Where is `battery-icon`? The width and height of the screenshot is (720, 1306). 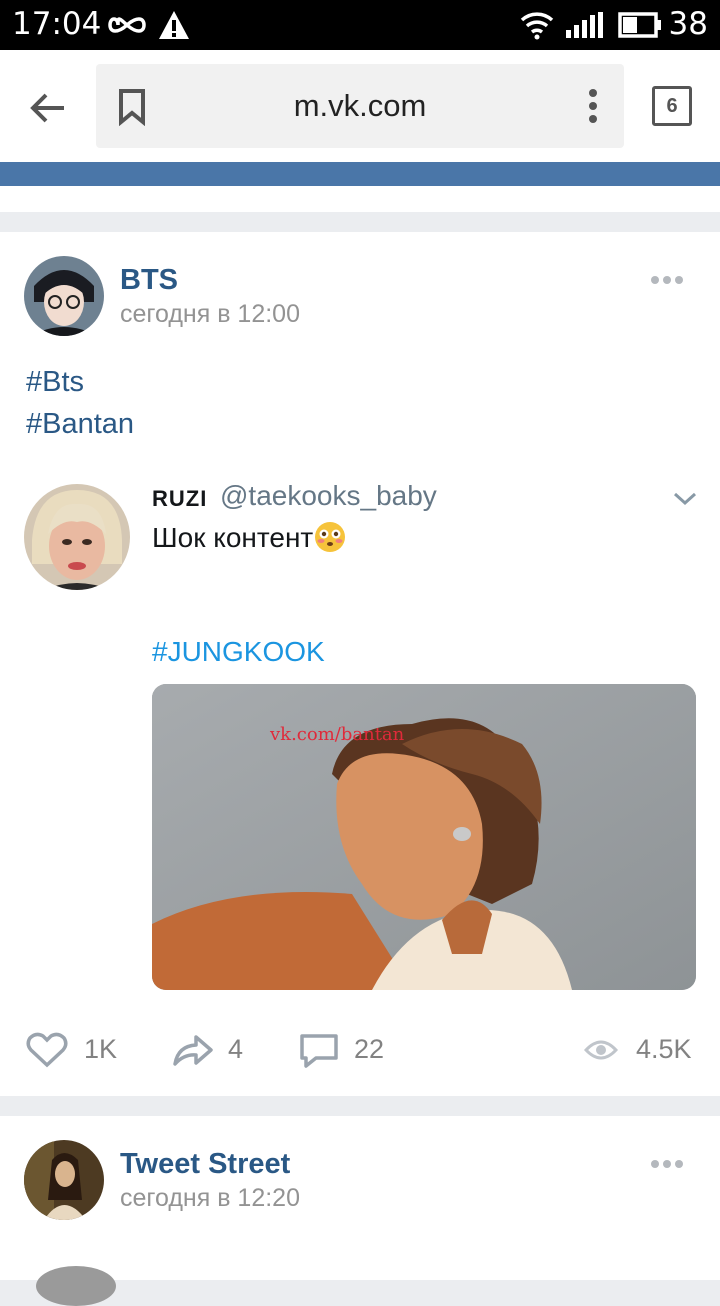
battery-icon is located at coordinates (639, 25).